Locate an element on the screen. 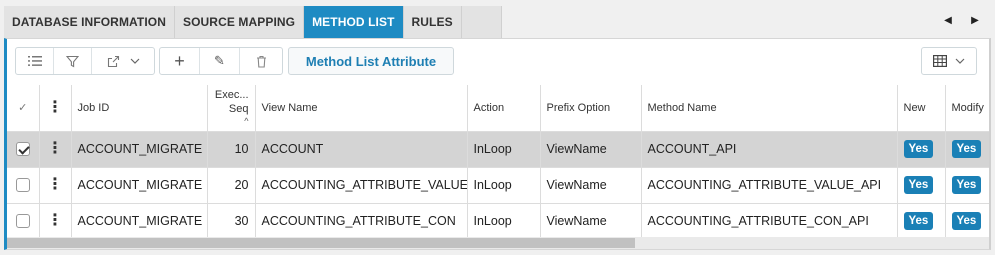 The width and height of the screenshot is (995, 255). select-all-header: ✓ is located at coordinates (23, 108).